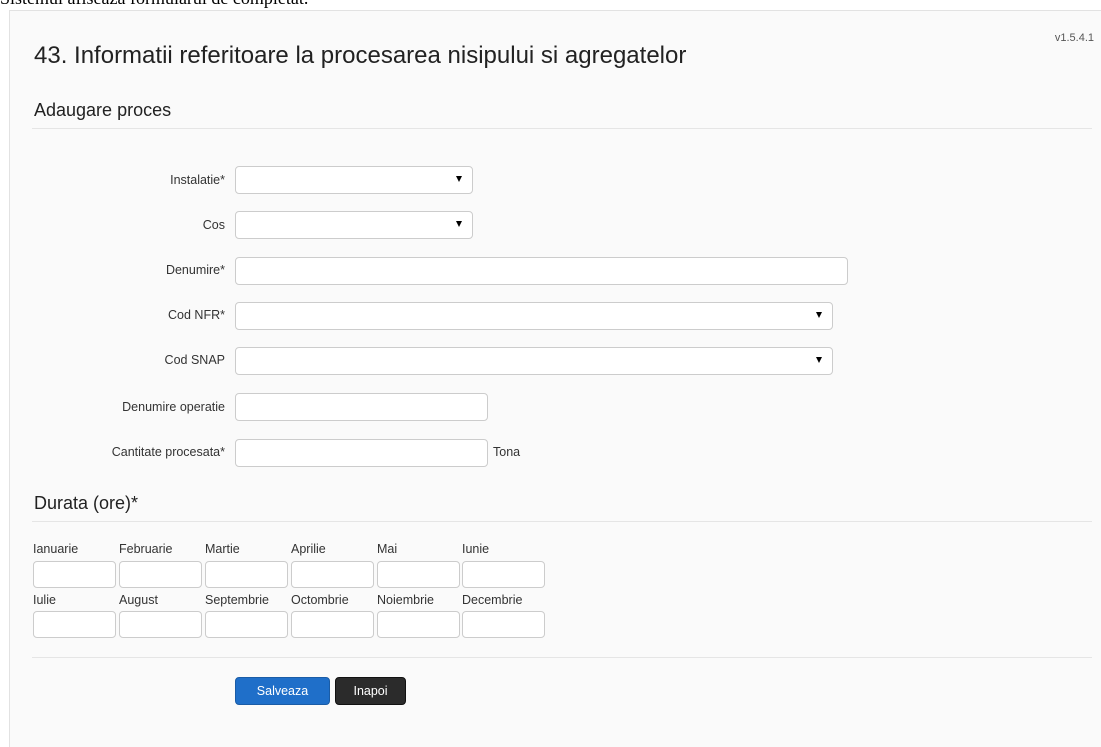 This screenshot has height=747, width=1101. What do you see at coordinates (246, 574) in the screenshot?
I see `month-input-martie` at bounding box center [246, 574].